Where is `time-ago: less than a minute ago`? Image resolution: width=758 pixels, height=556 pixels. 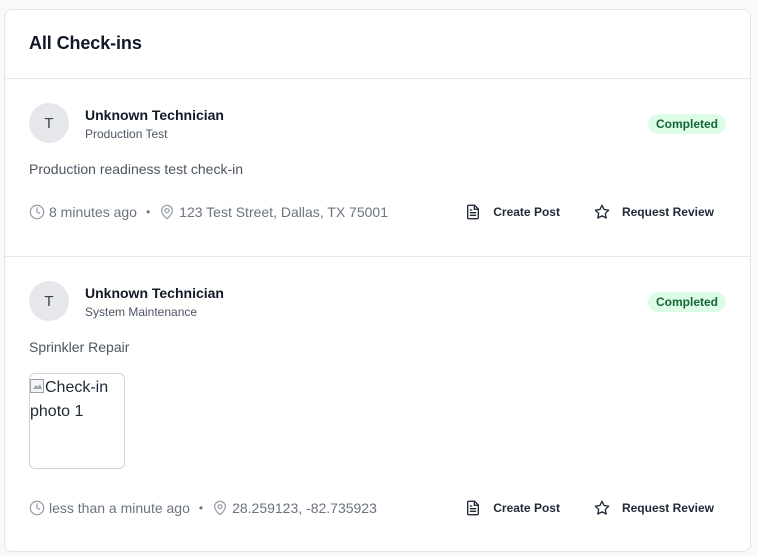
time-ago: less than a minute ago is located at coordinates (119, 508).